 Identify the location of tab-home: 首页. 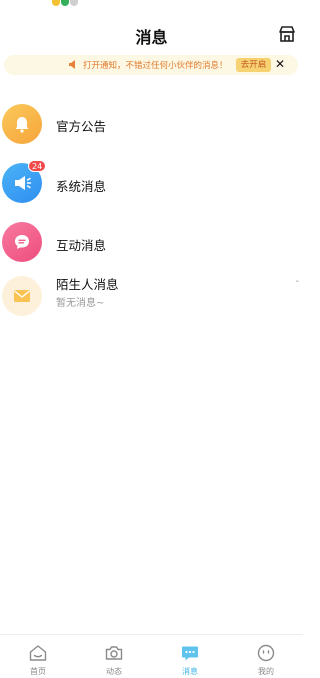
(38, 656).